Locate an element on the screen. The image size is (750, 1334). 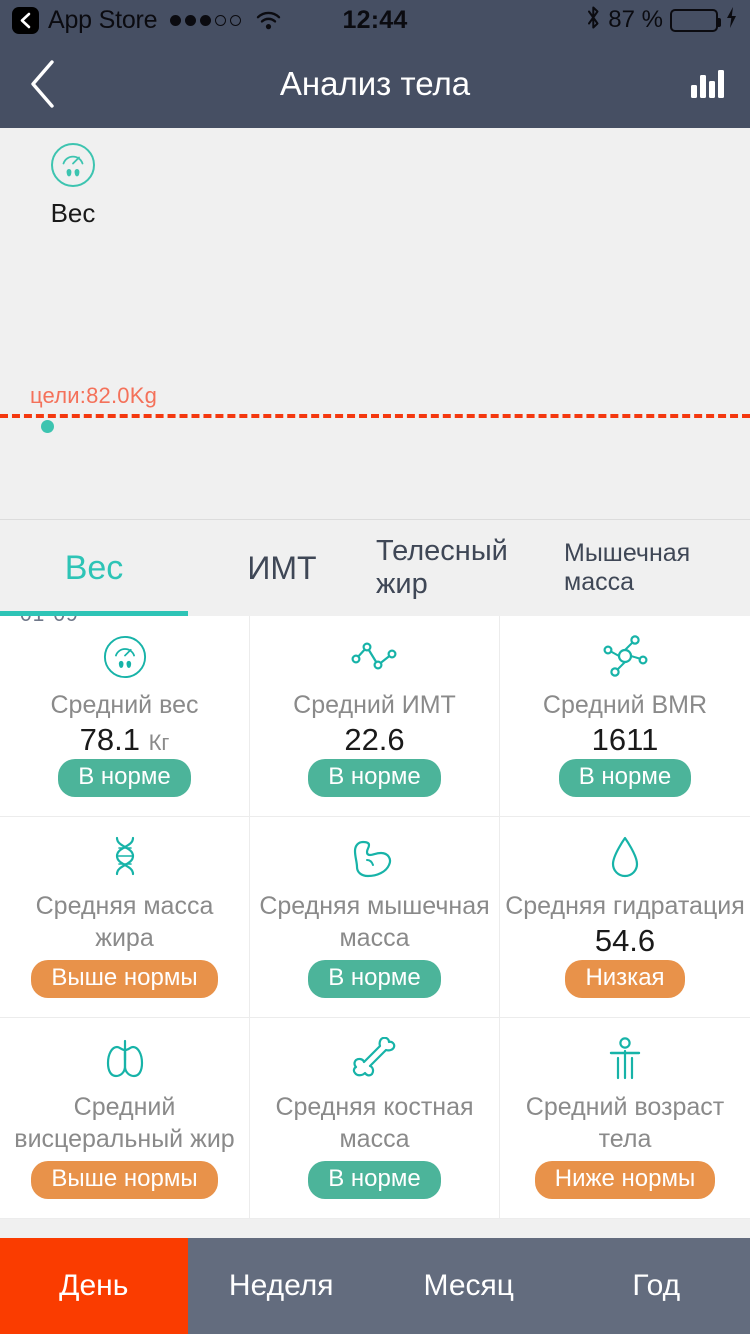
tab-body-fat: Телесный жир is located at coordinates (470, 568).